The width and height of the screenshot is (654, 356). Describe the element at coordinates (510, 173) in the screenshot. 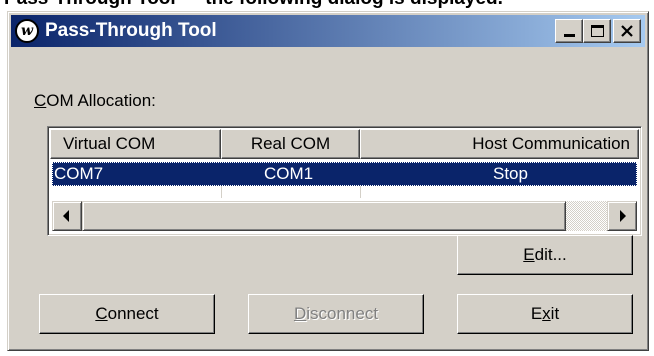

I see `cell-host-communication: Stop` at that location.